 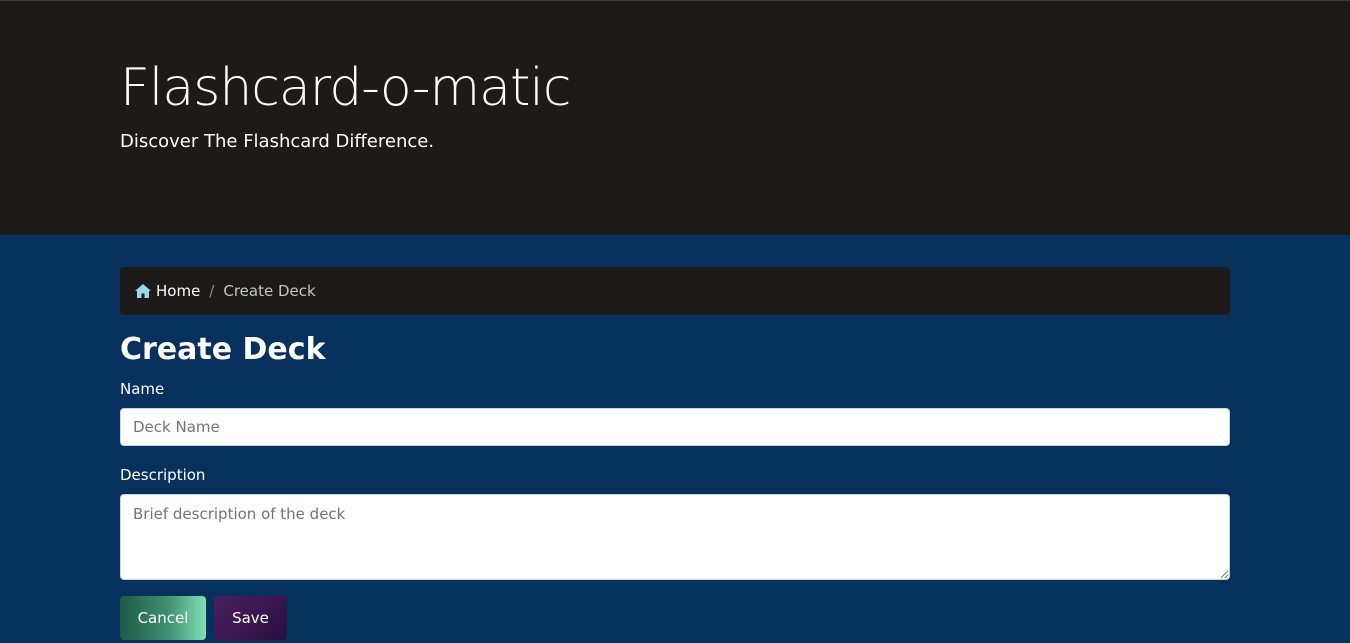 What do you see at coordinates (178, 291) in the screenshot?
I see `breadcrumb-home-label: Home` at bounding box center [178, 291].